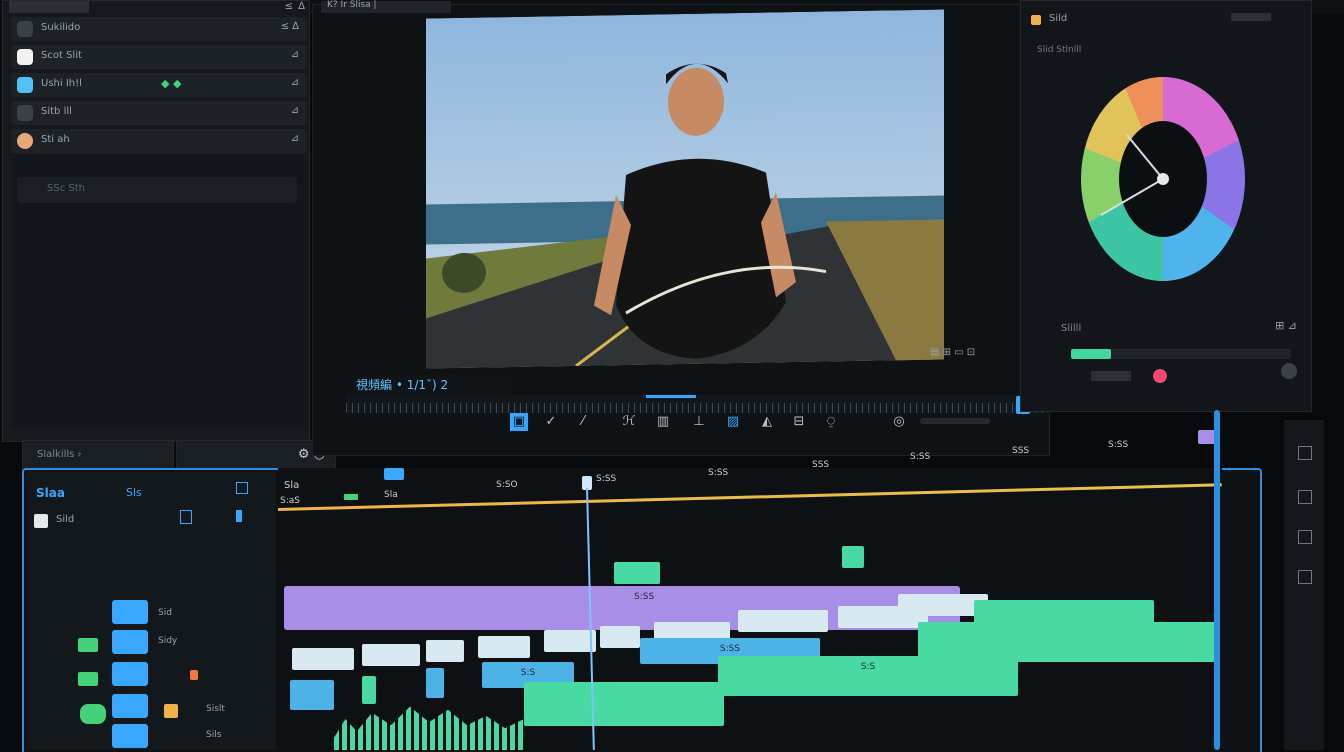 The image size is (1344, 752). I want to click on color-wheel, so click(1163, 179).